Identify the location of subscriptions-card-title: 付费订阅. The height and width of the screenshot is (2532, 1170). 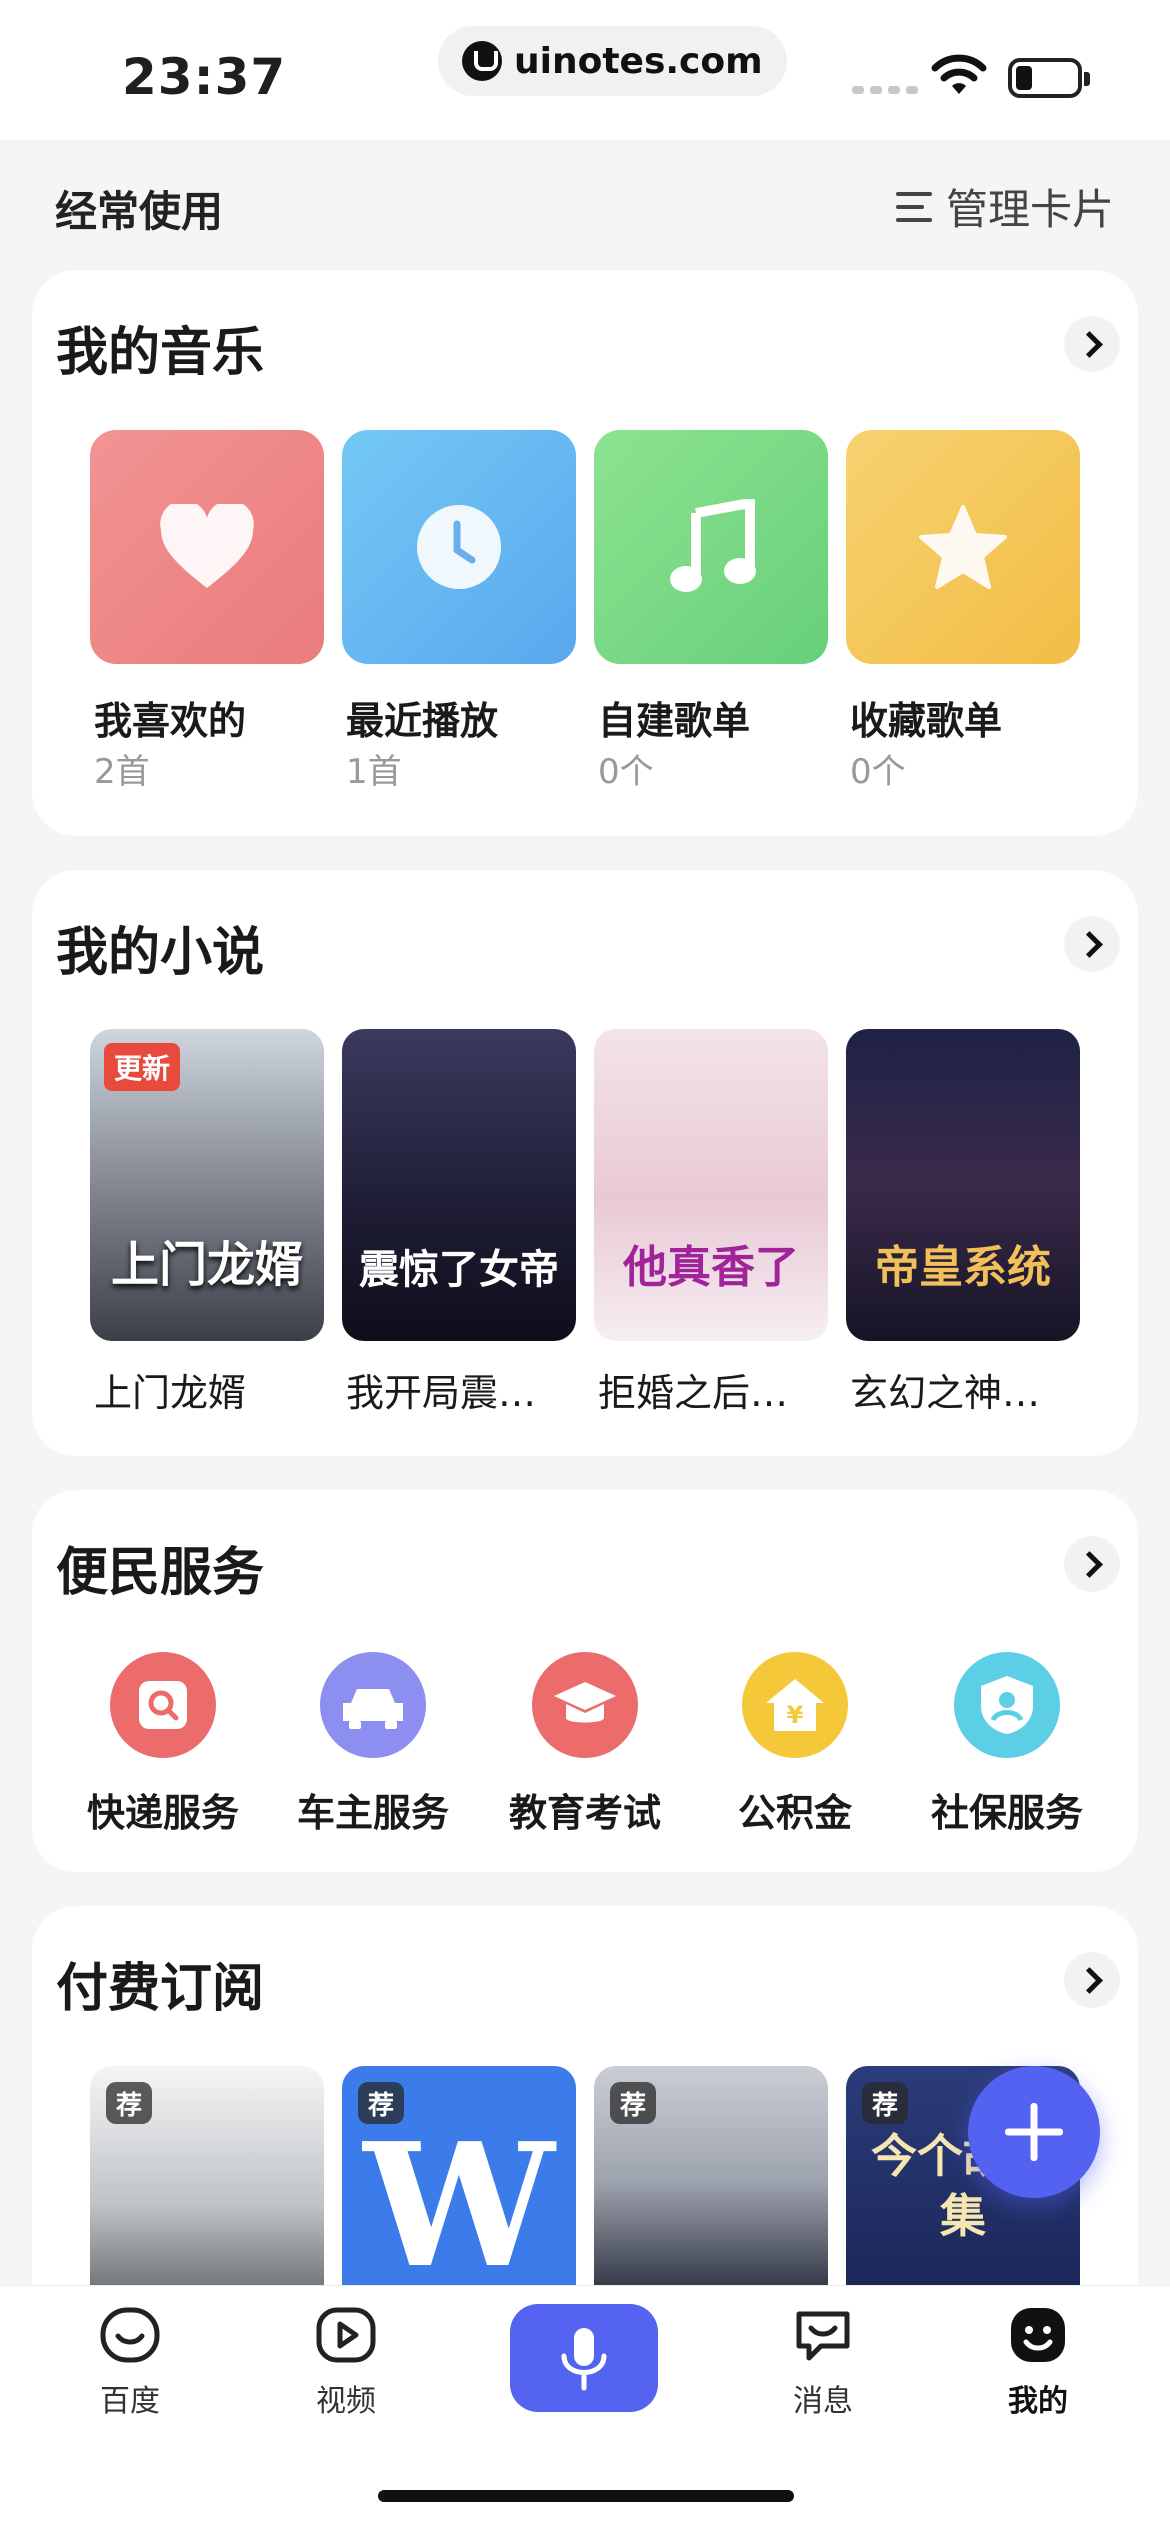
(160, 1989).